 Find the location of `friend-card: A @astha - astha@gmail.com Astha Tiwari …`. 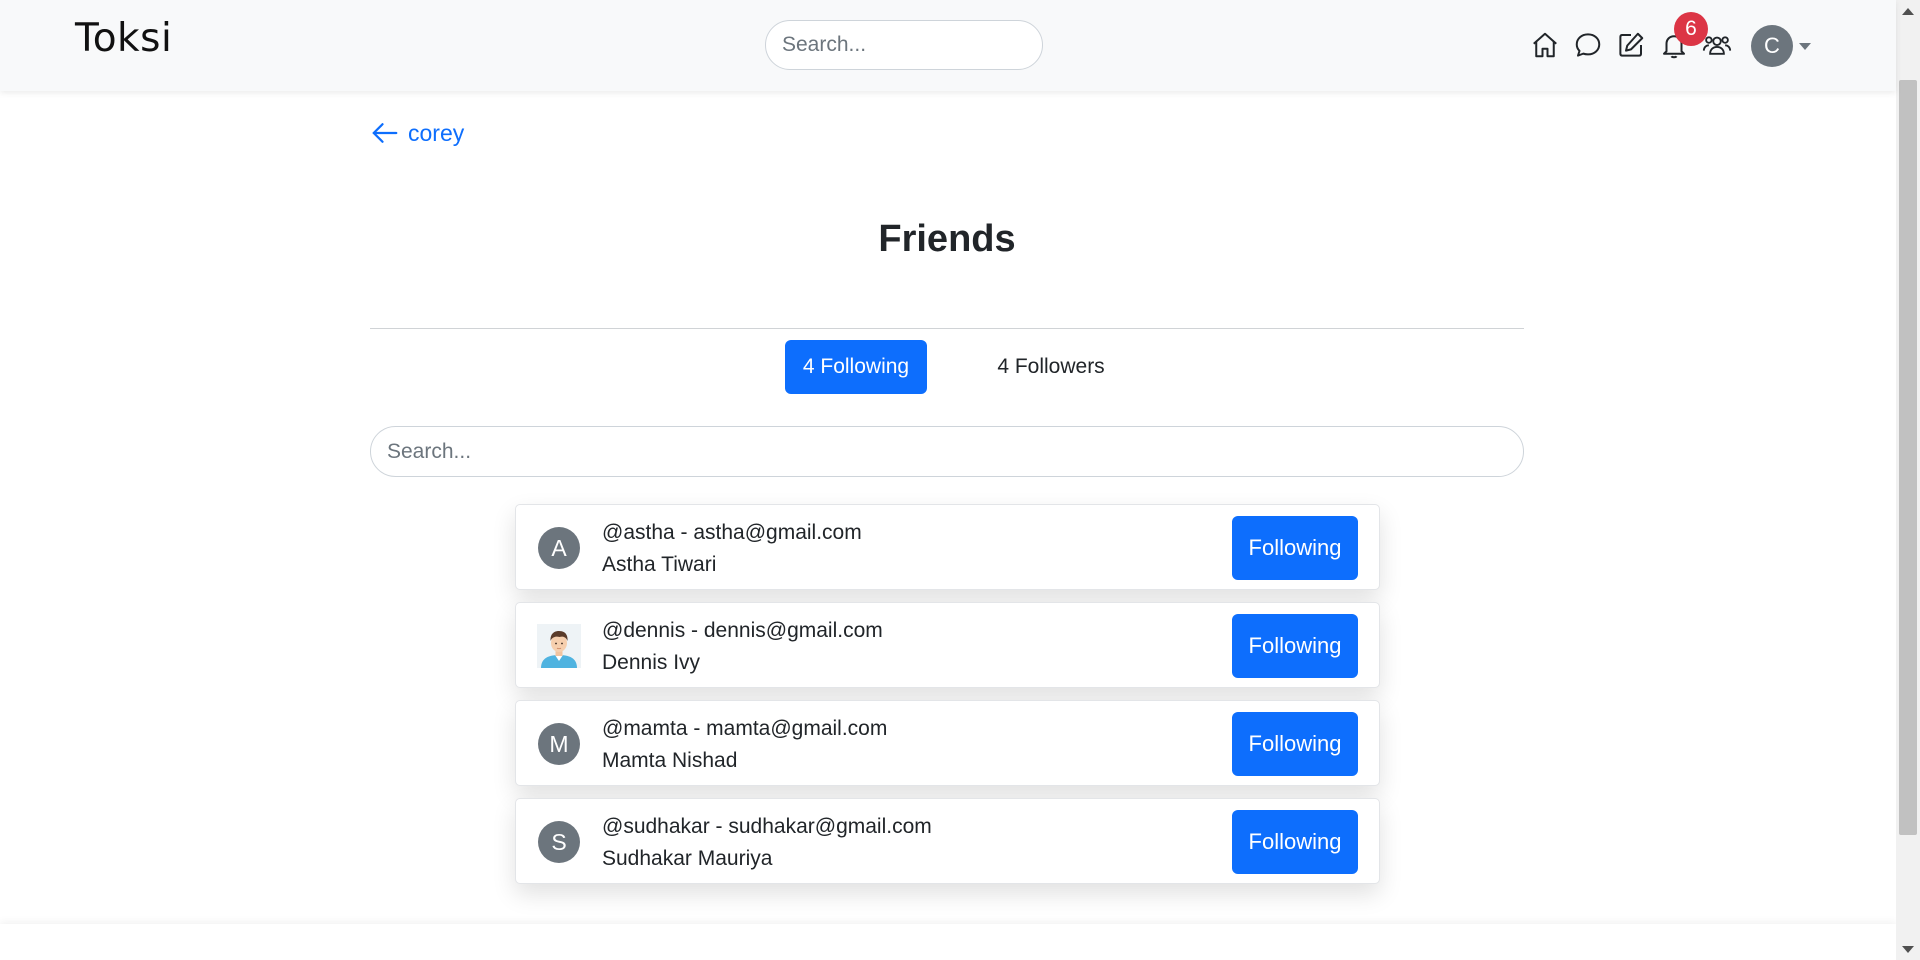

friend-card: A @astha - astha@gmail.com Astha Tiwari … is located at coordinates (947, 547).